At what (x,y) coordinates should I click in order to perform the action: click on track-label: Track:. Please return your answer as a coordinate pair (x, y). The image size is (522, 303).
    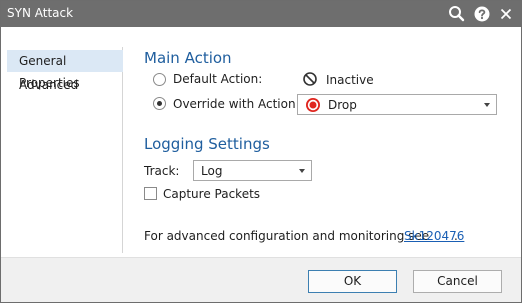
    Looking at the image, I should click on (162, 171).